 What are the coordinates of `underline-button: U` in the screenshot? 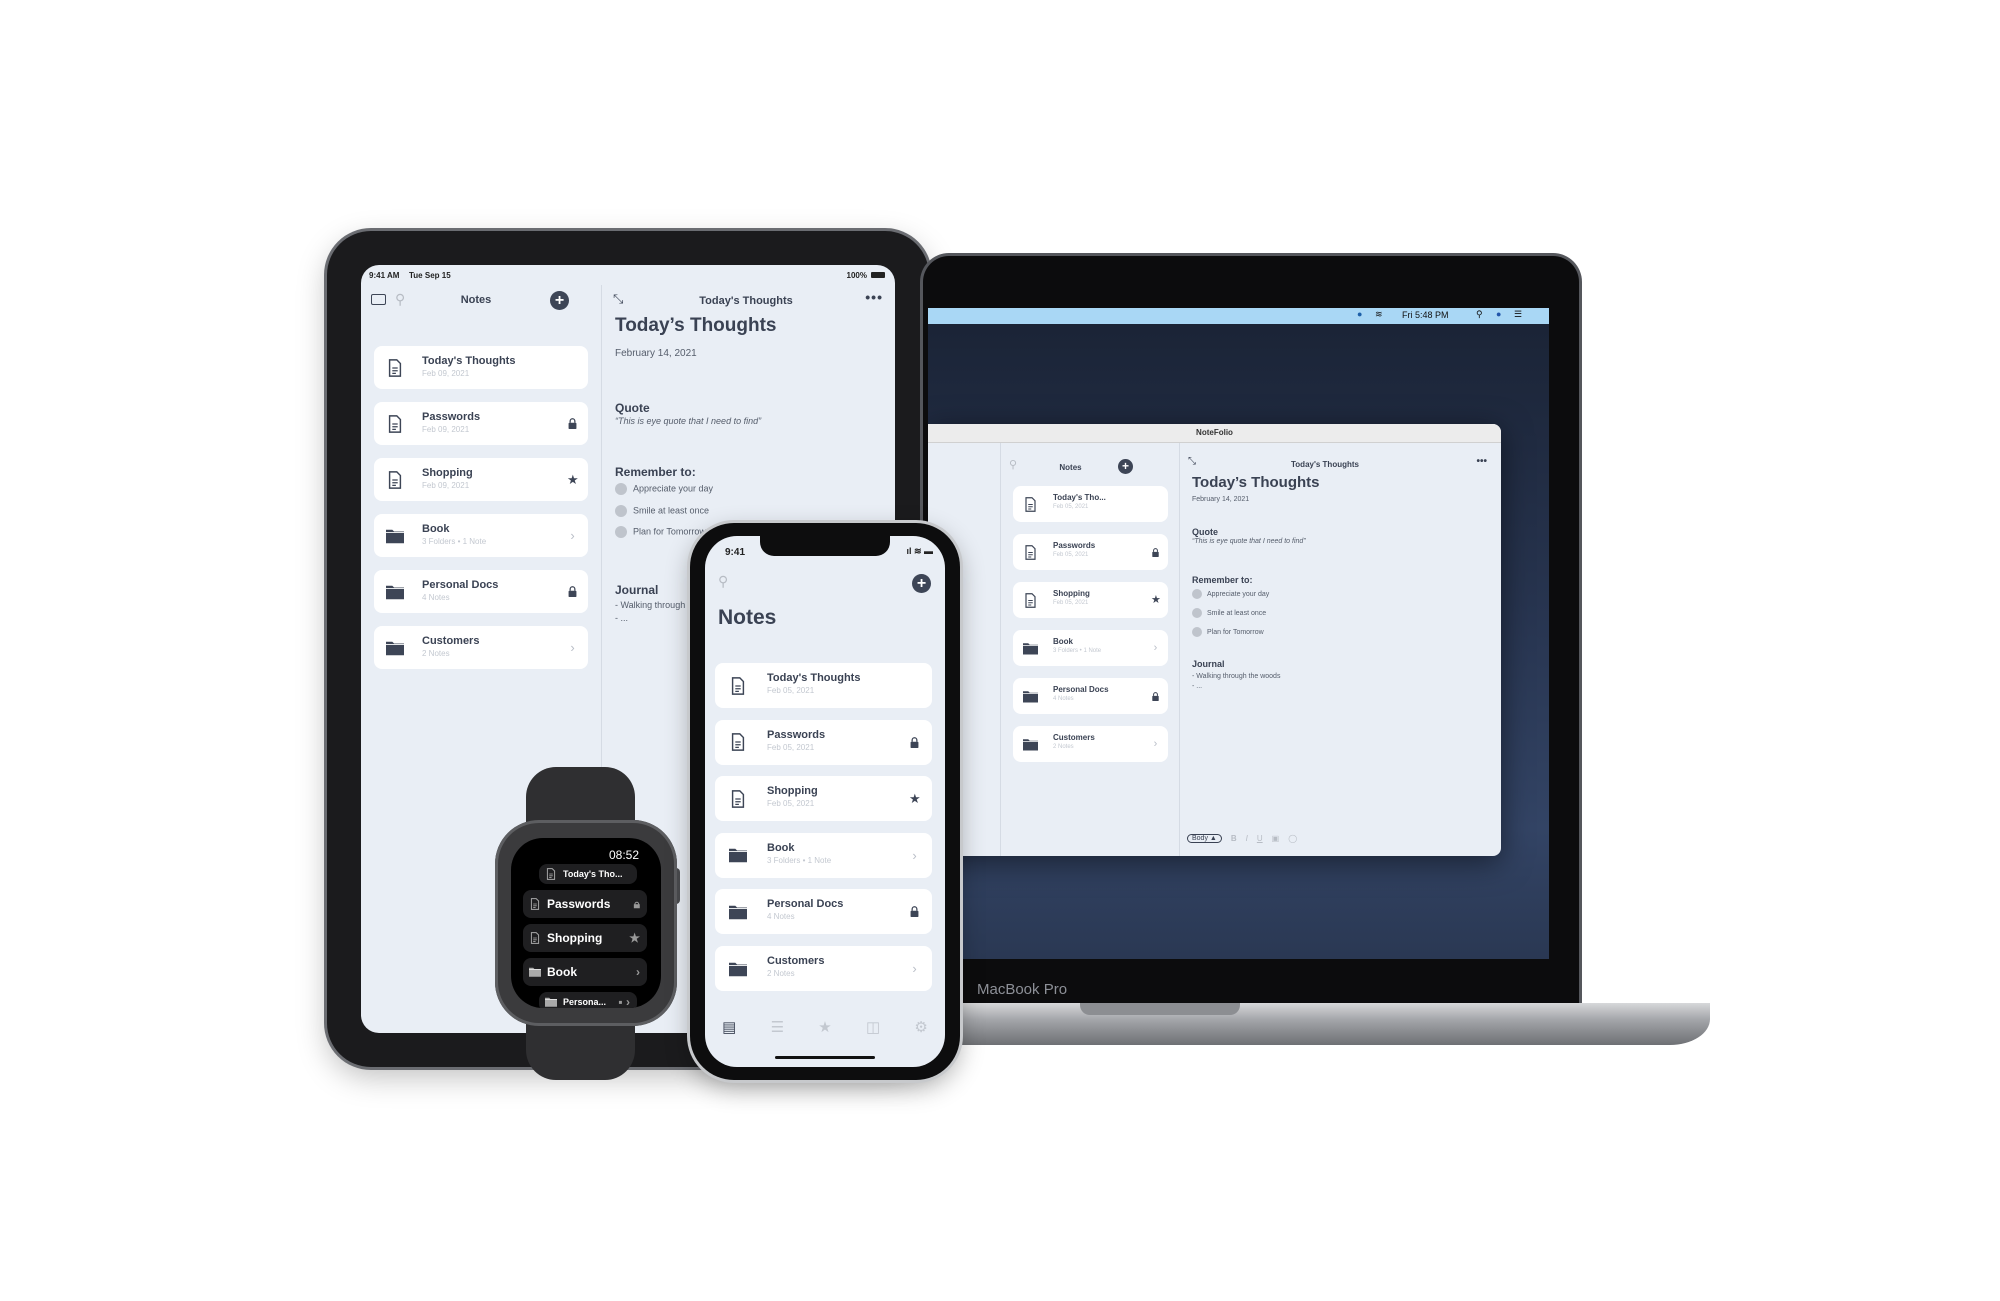 It's located at (1260, 838).